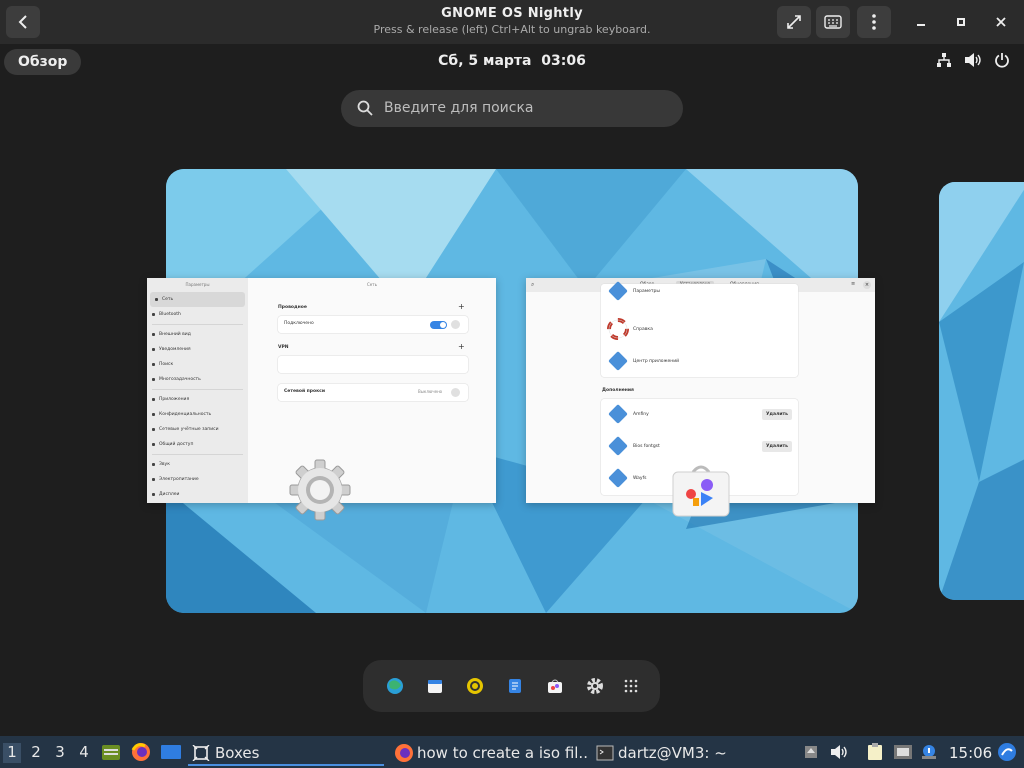 This screenshot has width=1024, height=768. I want to click on software-store-icon, so click(555, 686).